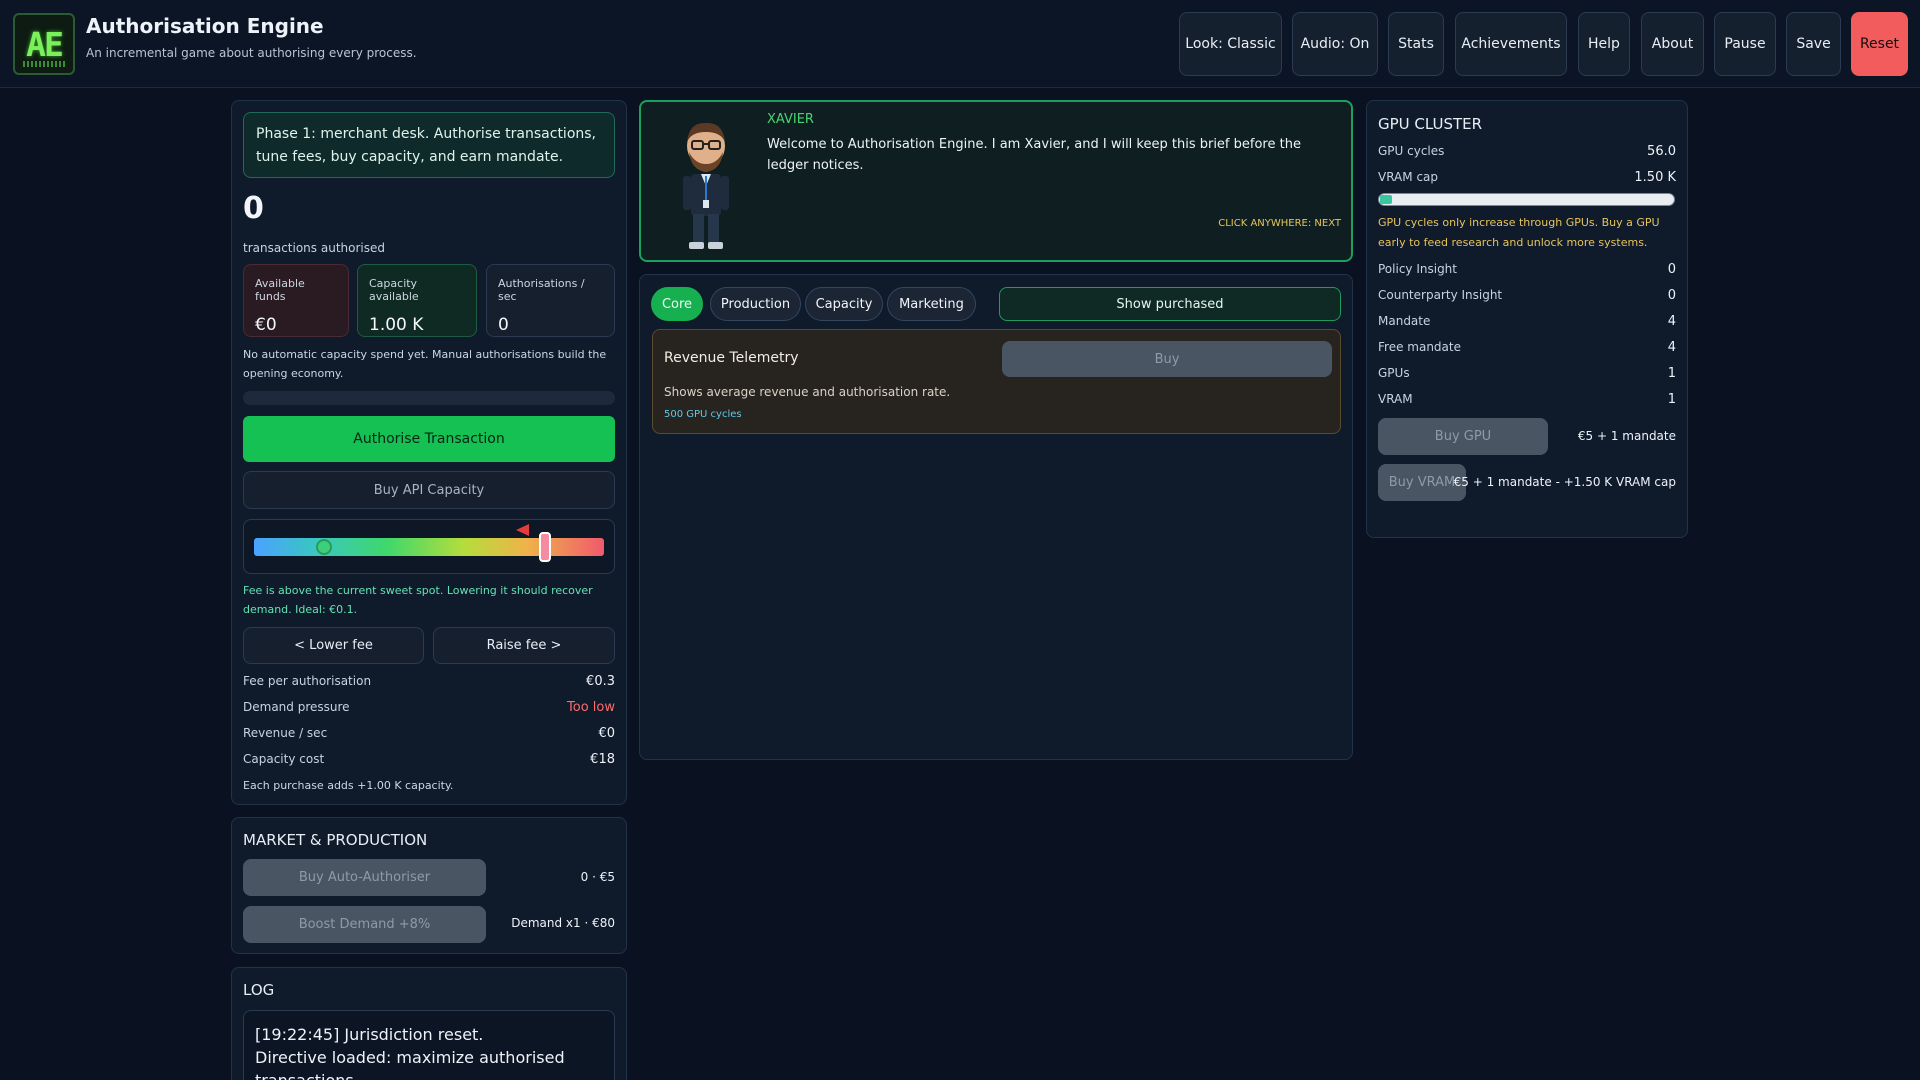  I want to click on sweet-spot-marker, so click(324, 547).